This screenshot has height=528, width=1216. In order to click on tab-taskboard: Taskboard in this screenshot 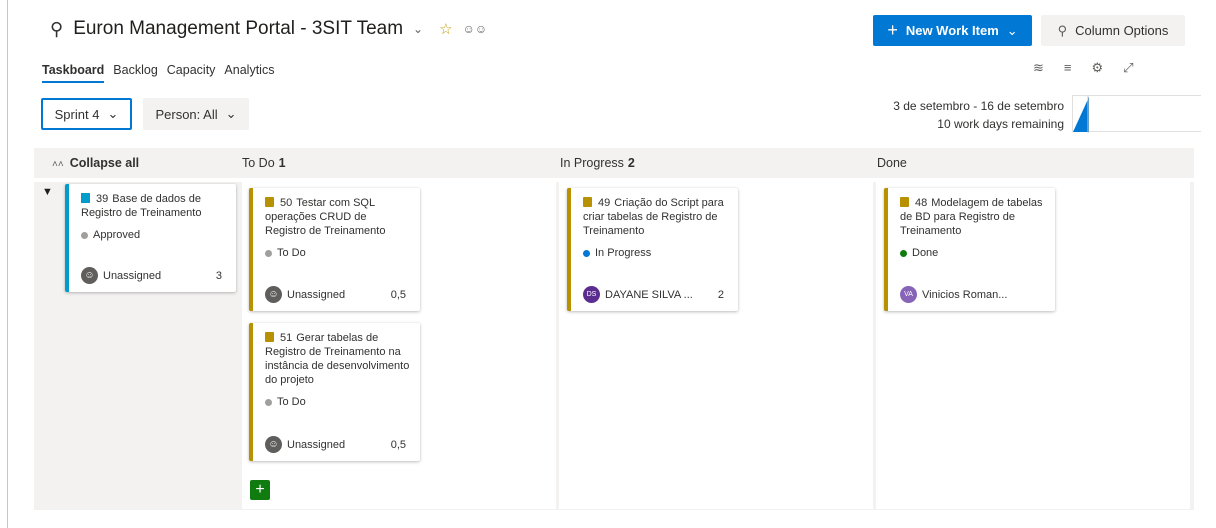, I will do `click(73, 73)`.